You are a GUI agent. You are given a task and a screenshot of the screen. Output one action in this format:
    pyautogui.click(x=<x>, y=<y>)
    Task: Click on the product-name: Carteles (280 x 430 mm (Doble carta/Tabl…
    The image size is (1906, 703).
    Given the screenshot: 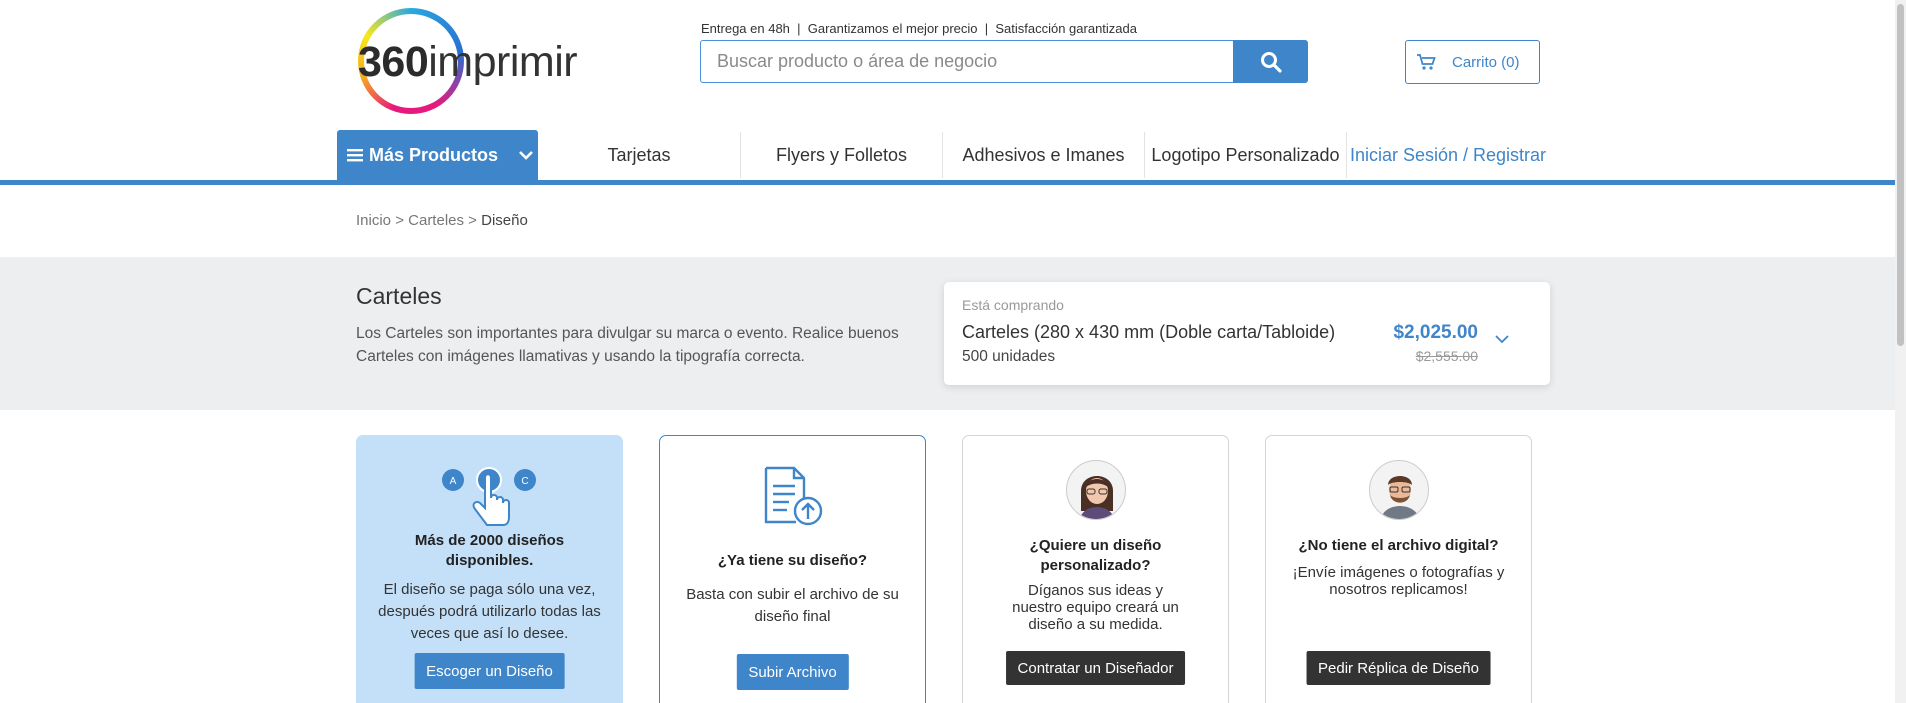 What is the action you would take?
    pyautogui.click(x=1149, y=332)
    